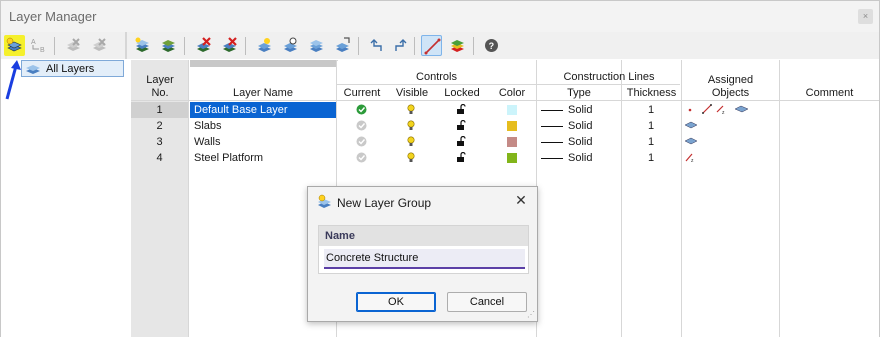 Image resolution: width=880 pixels, height=337 pixels. I want to click on assigned-objects-icons: z, so click(718, 109).